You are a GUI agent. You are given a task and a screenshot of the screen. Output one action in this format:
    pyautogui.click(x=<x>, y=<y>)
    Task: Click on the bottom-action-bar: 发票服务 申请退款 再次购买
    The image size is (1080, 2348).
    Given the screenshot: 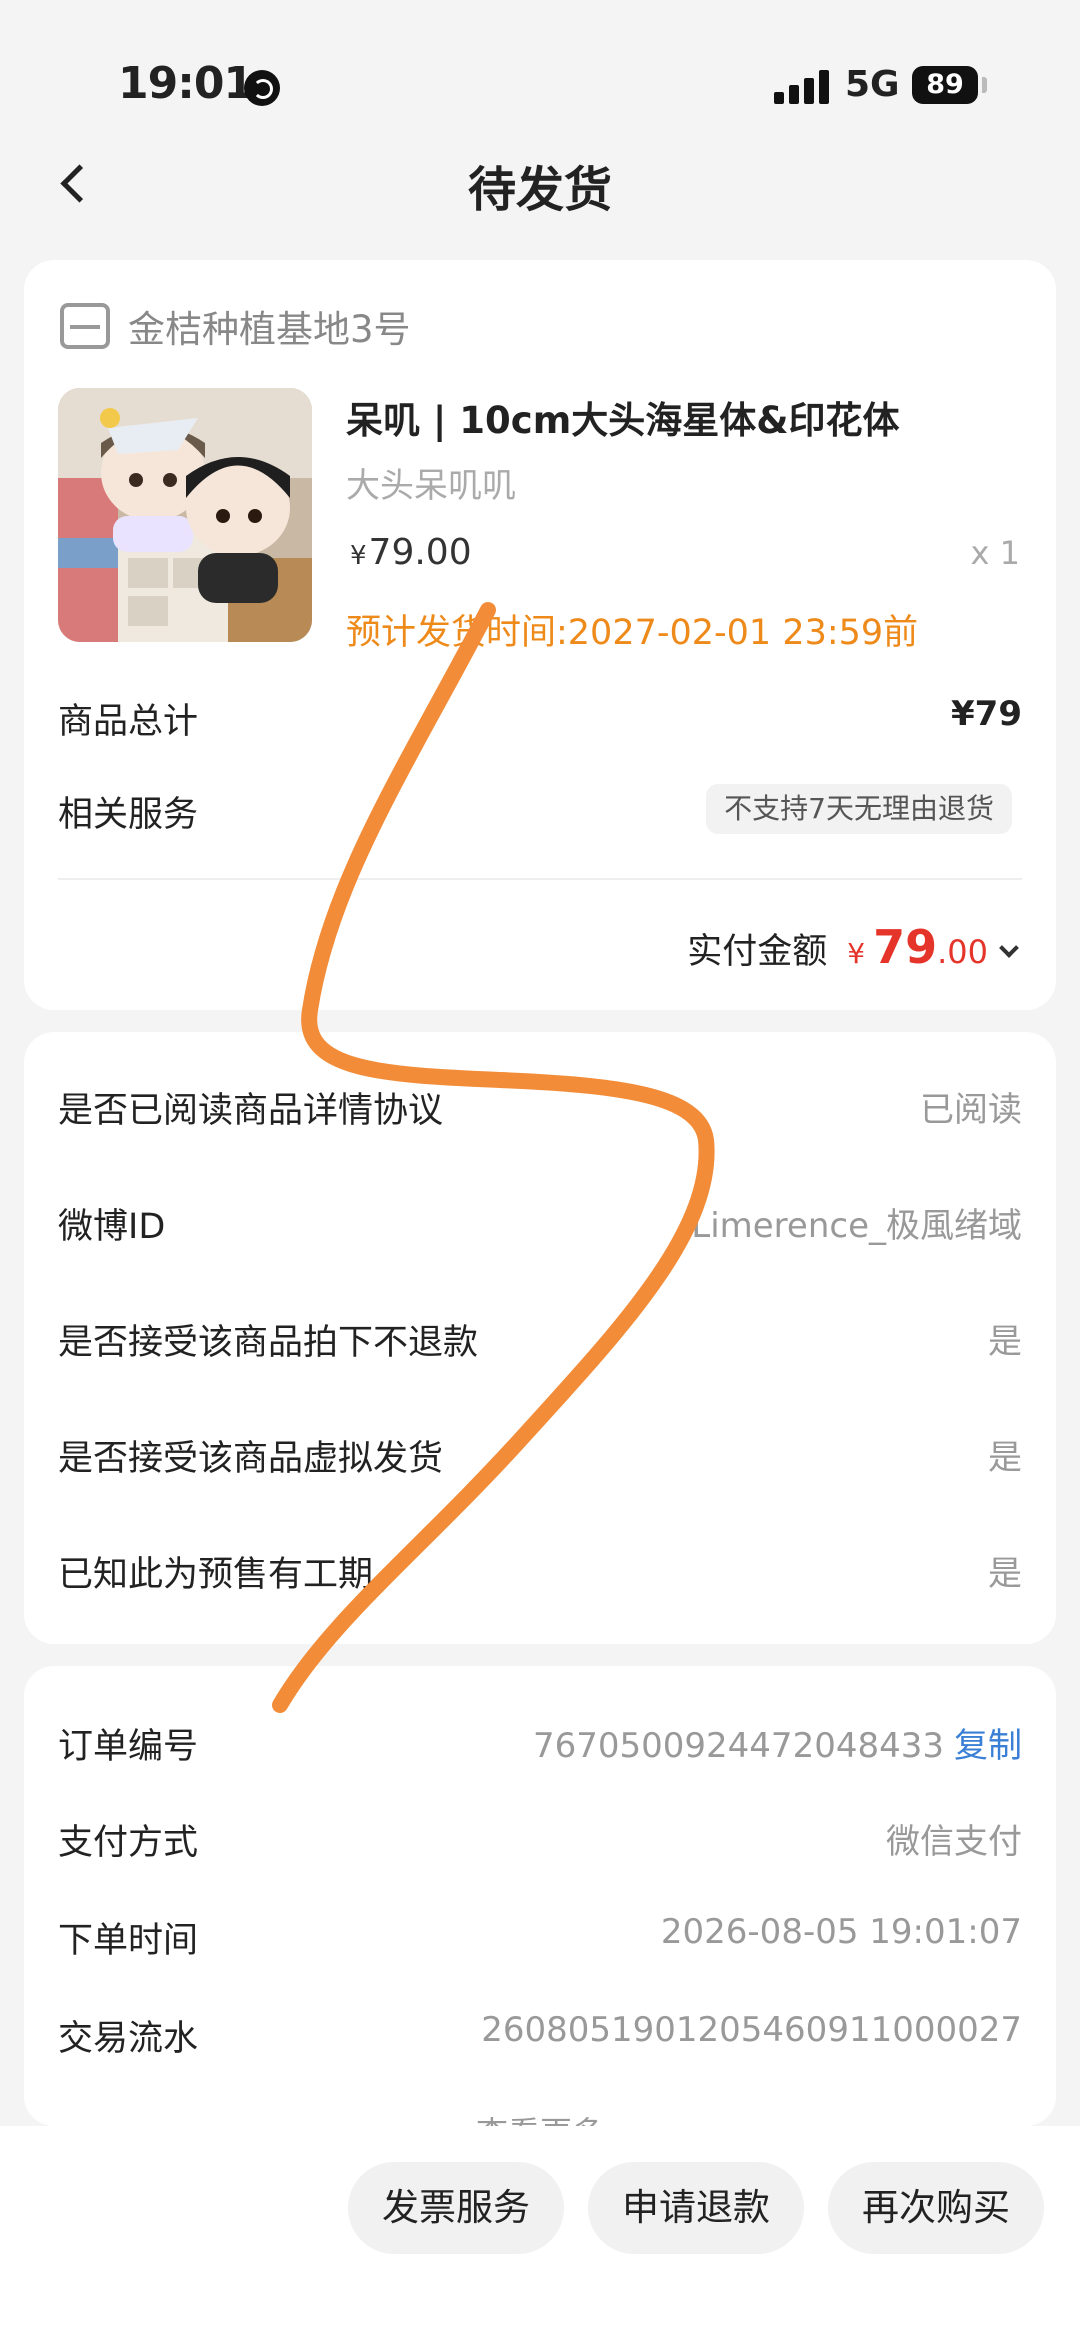 What is the action you would take?
    pyautogui.click(x=540, y=2237)
    